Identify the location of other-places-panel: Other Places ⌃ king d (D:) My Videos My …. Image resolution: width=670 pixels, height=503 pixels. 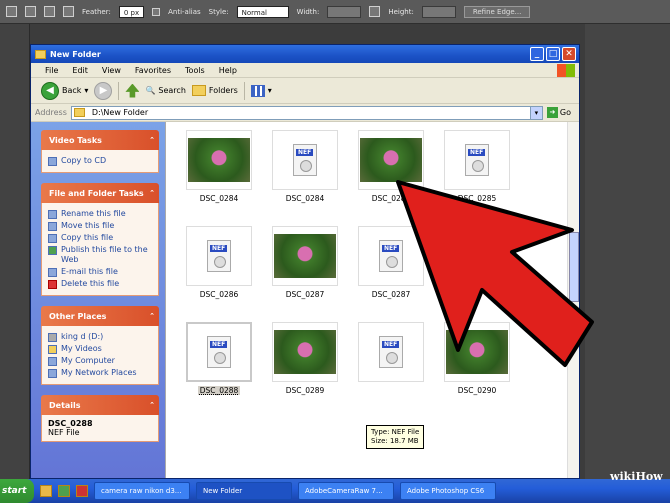
(100, 345).